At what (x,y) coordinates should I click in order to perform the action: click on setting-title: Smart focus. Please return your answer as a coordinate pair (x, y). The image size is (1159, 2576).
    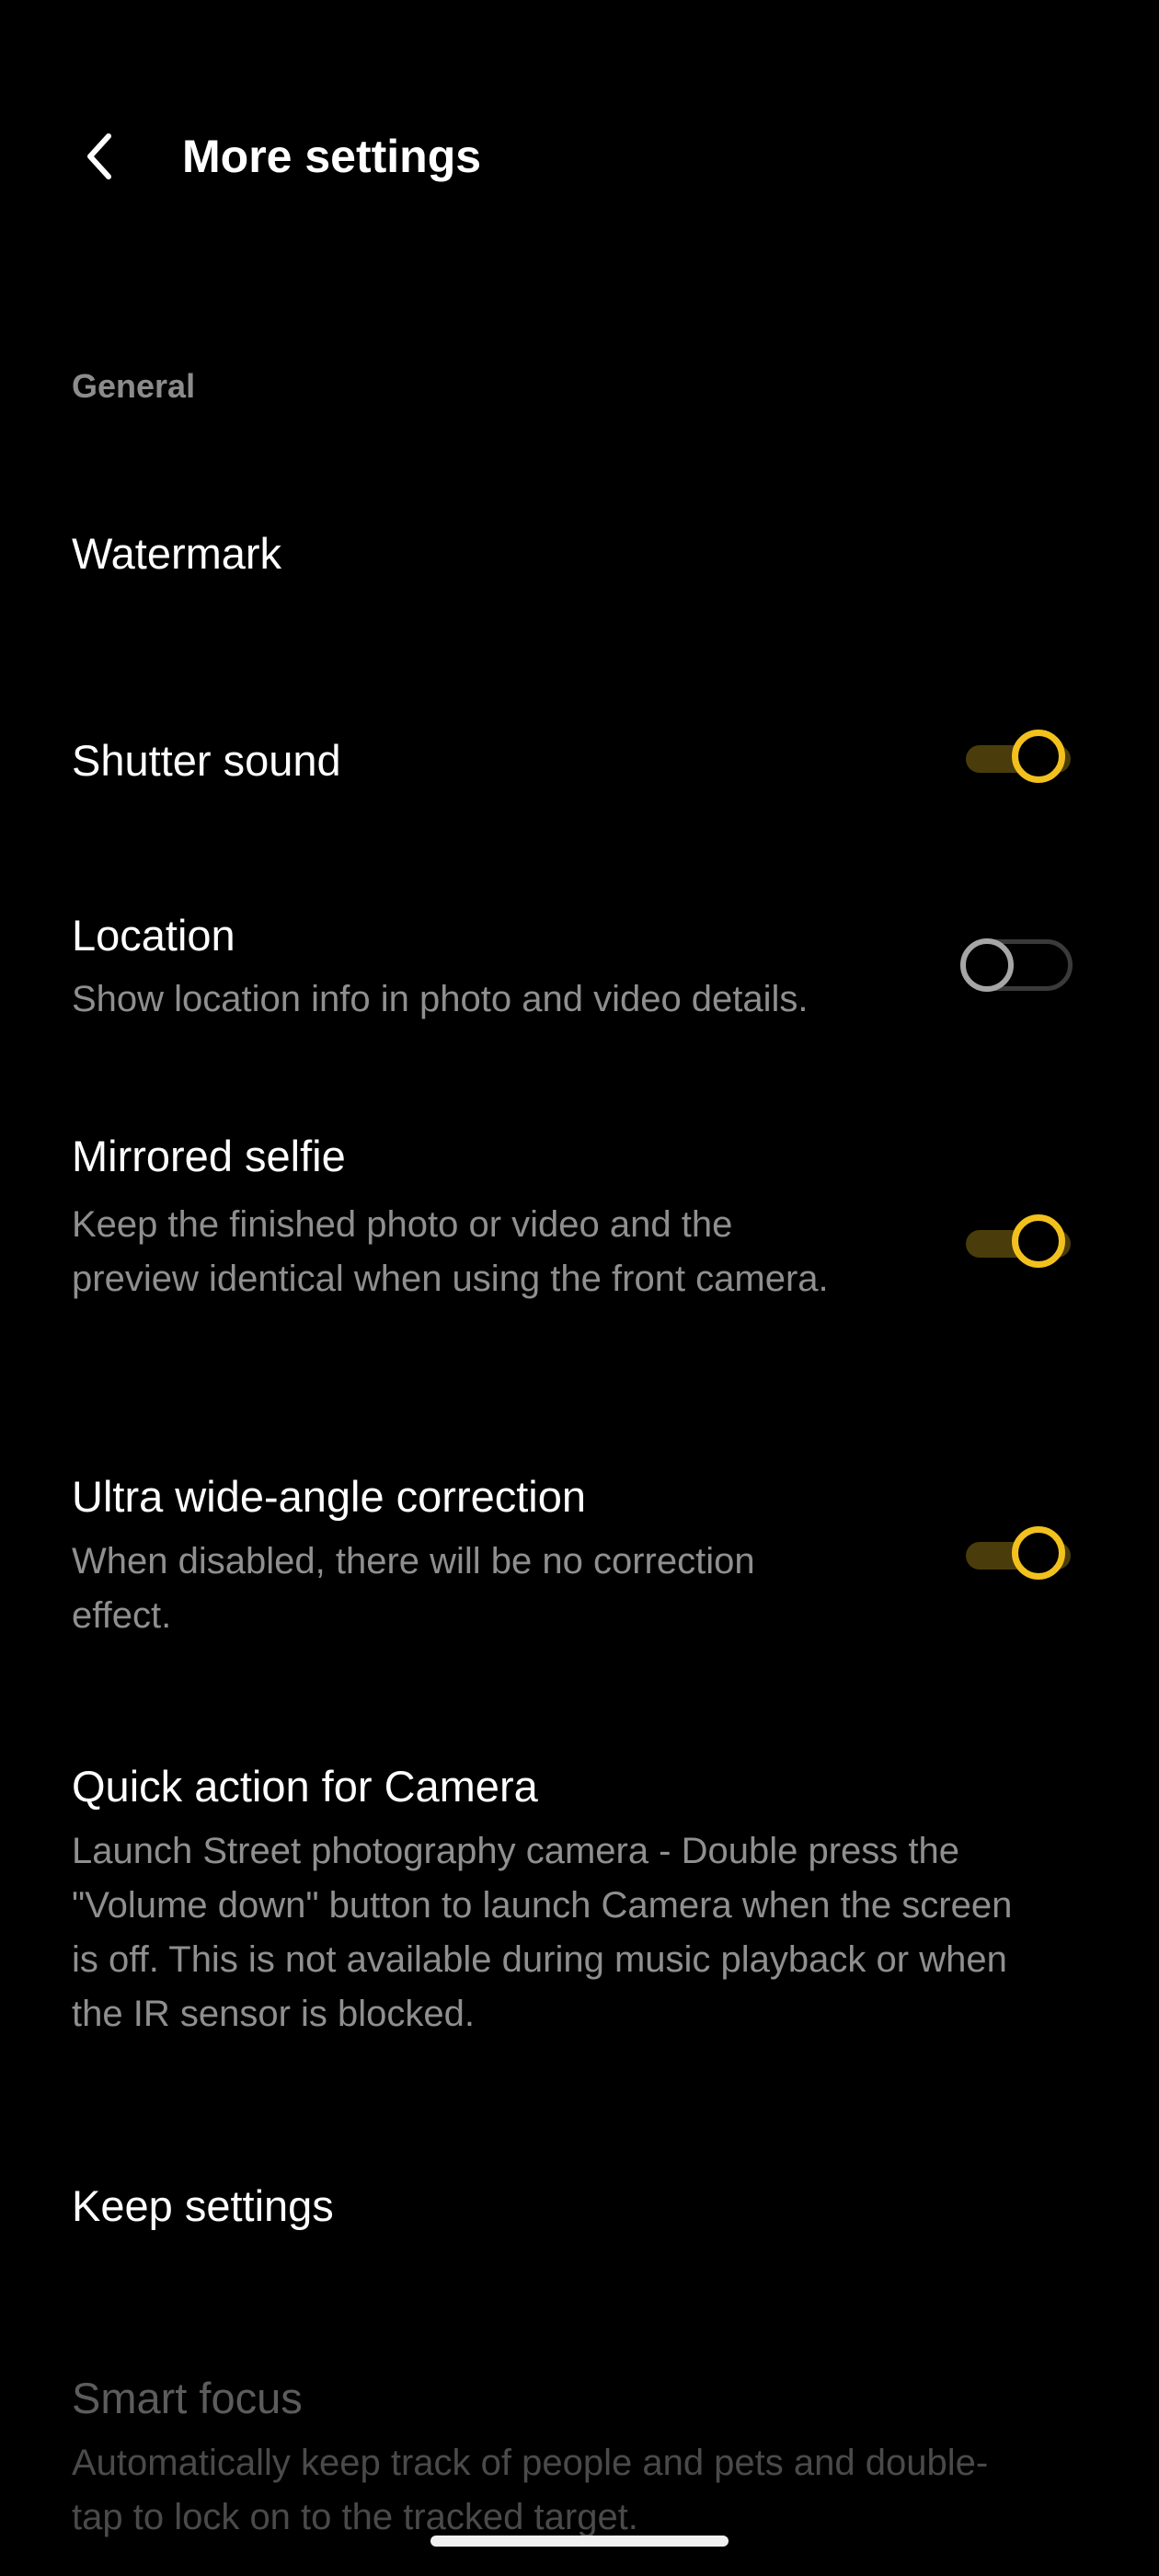
    Looking at the image, I should click on (187, 2398).